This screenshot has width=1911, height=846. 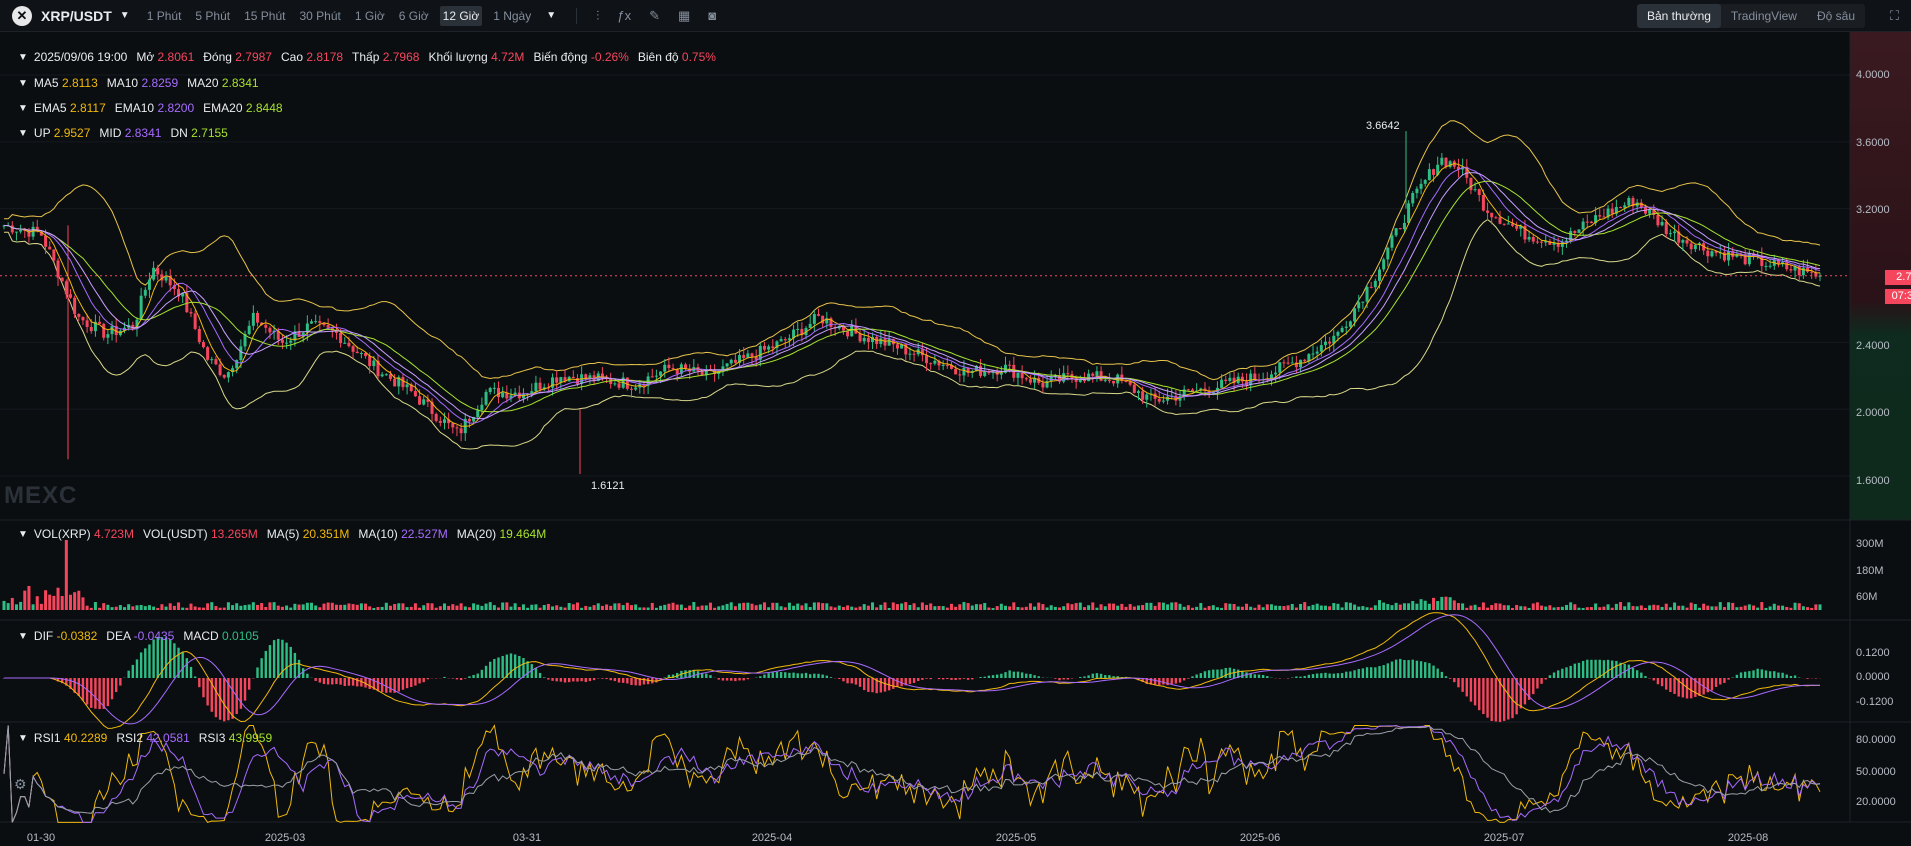 What do you see at coordinates (85, 738) in the screenshot?
I see `rsi1-value: 40.2289` at bounding box center [85, 738].